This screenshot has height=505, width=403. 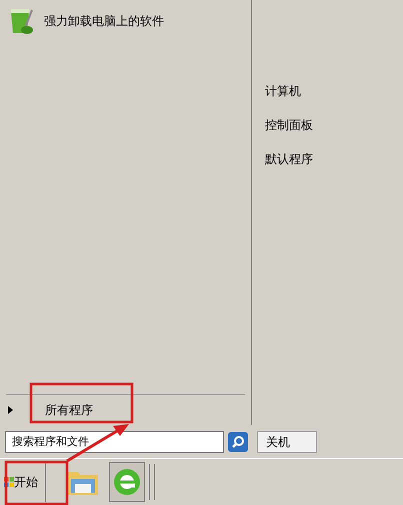 I want to click on menu-item: 控制面板, so click(x=289, y=125).